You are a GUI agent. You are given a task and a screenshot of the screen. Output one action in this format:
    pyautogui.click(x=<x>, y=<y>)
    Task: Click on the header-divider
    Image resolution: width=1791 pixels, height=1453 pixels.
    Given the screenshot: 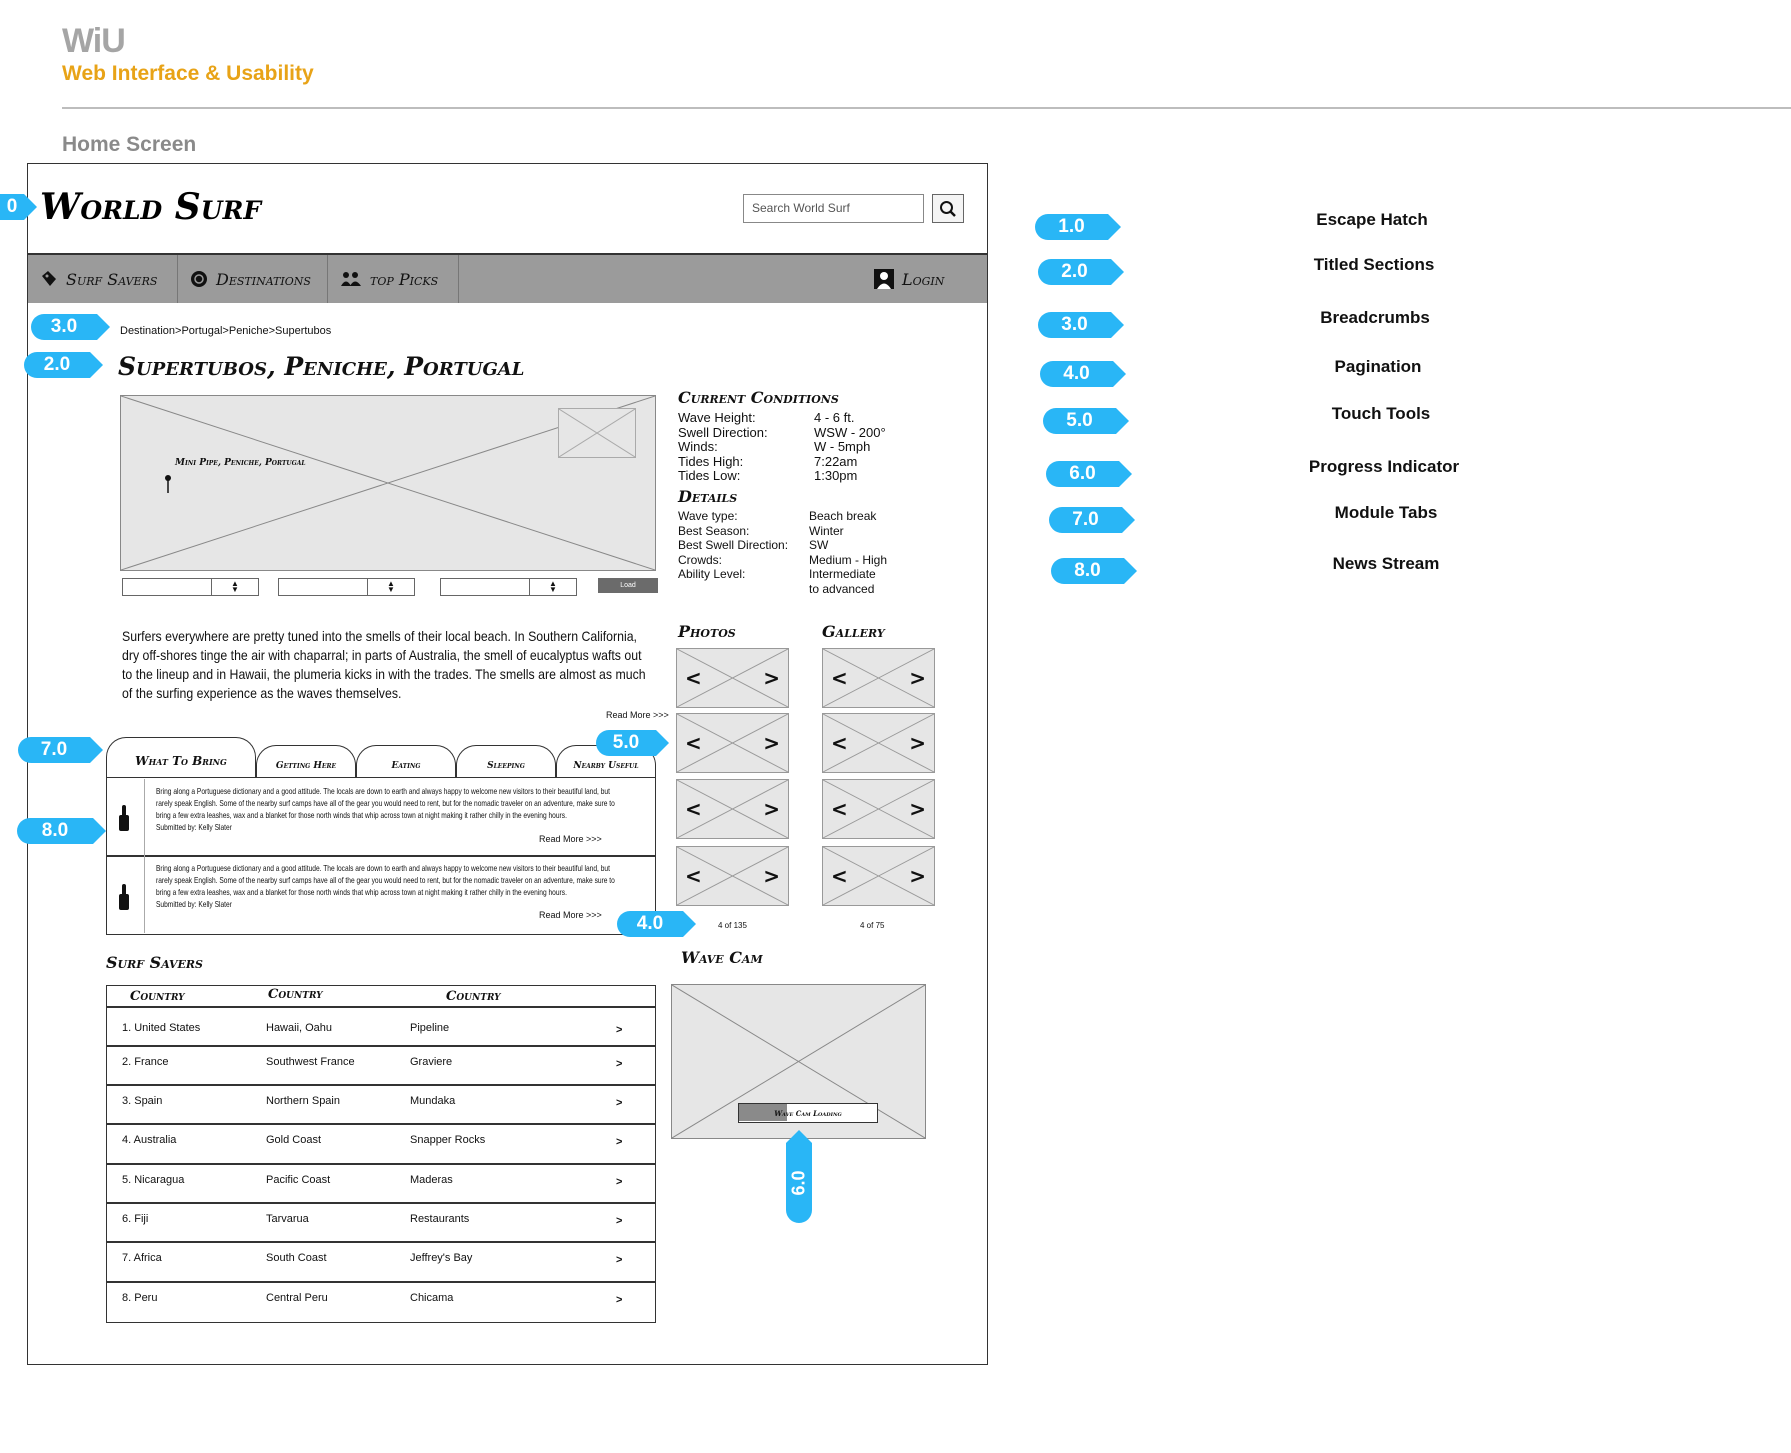 What is the action you would take?
    pyautogui.click(x=926, y=108)
    